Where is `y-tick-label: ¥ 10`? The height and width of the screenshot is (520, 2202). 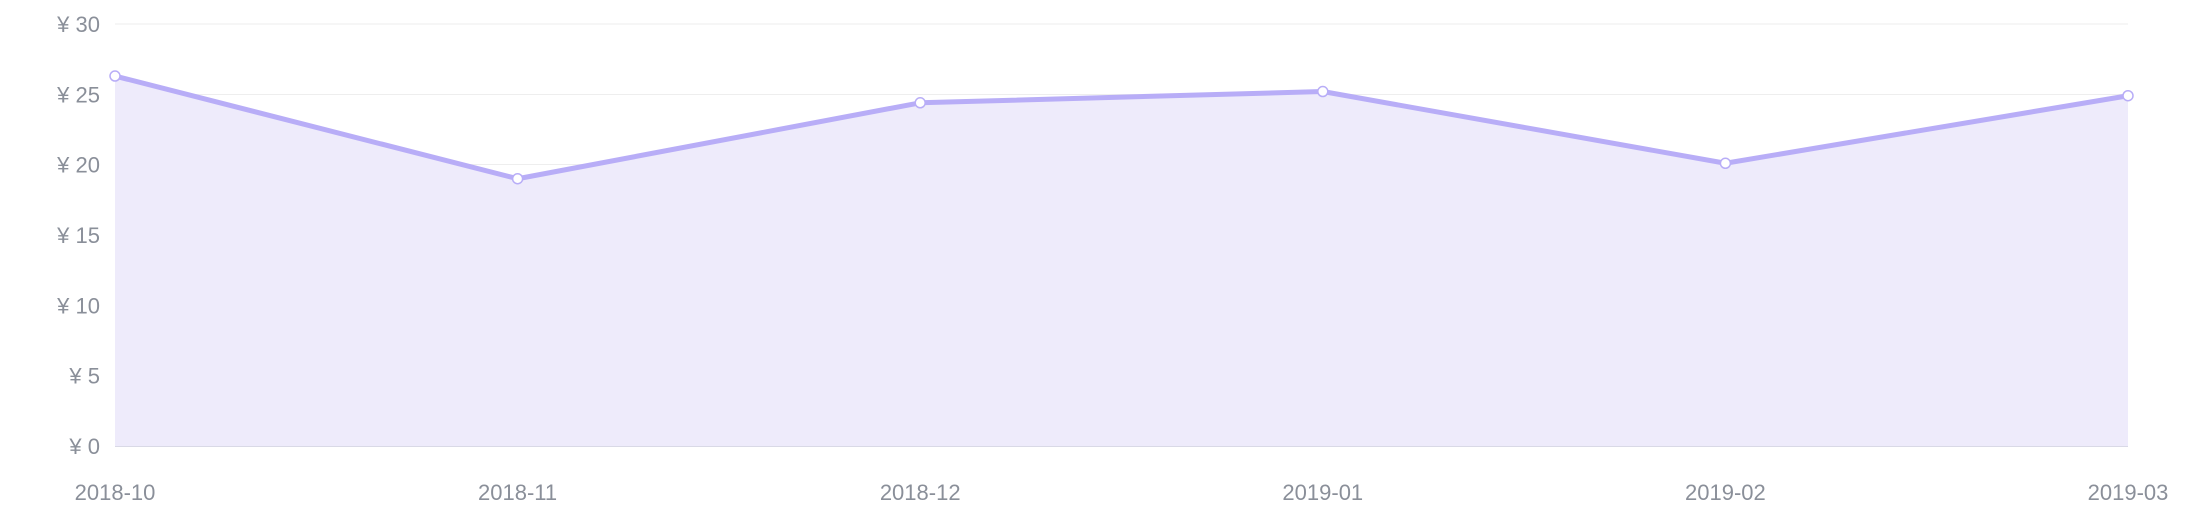 y-tick-label: ¥ 10 is located at coordinates (78, 305).